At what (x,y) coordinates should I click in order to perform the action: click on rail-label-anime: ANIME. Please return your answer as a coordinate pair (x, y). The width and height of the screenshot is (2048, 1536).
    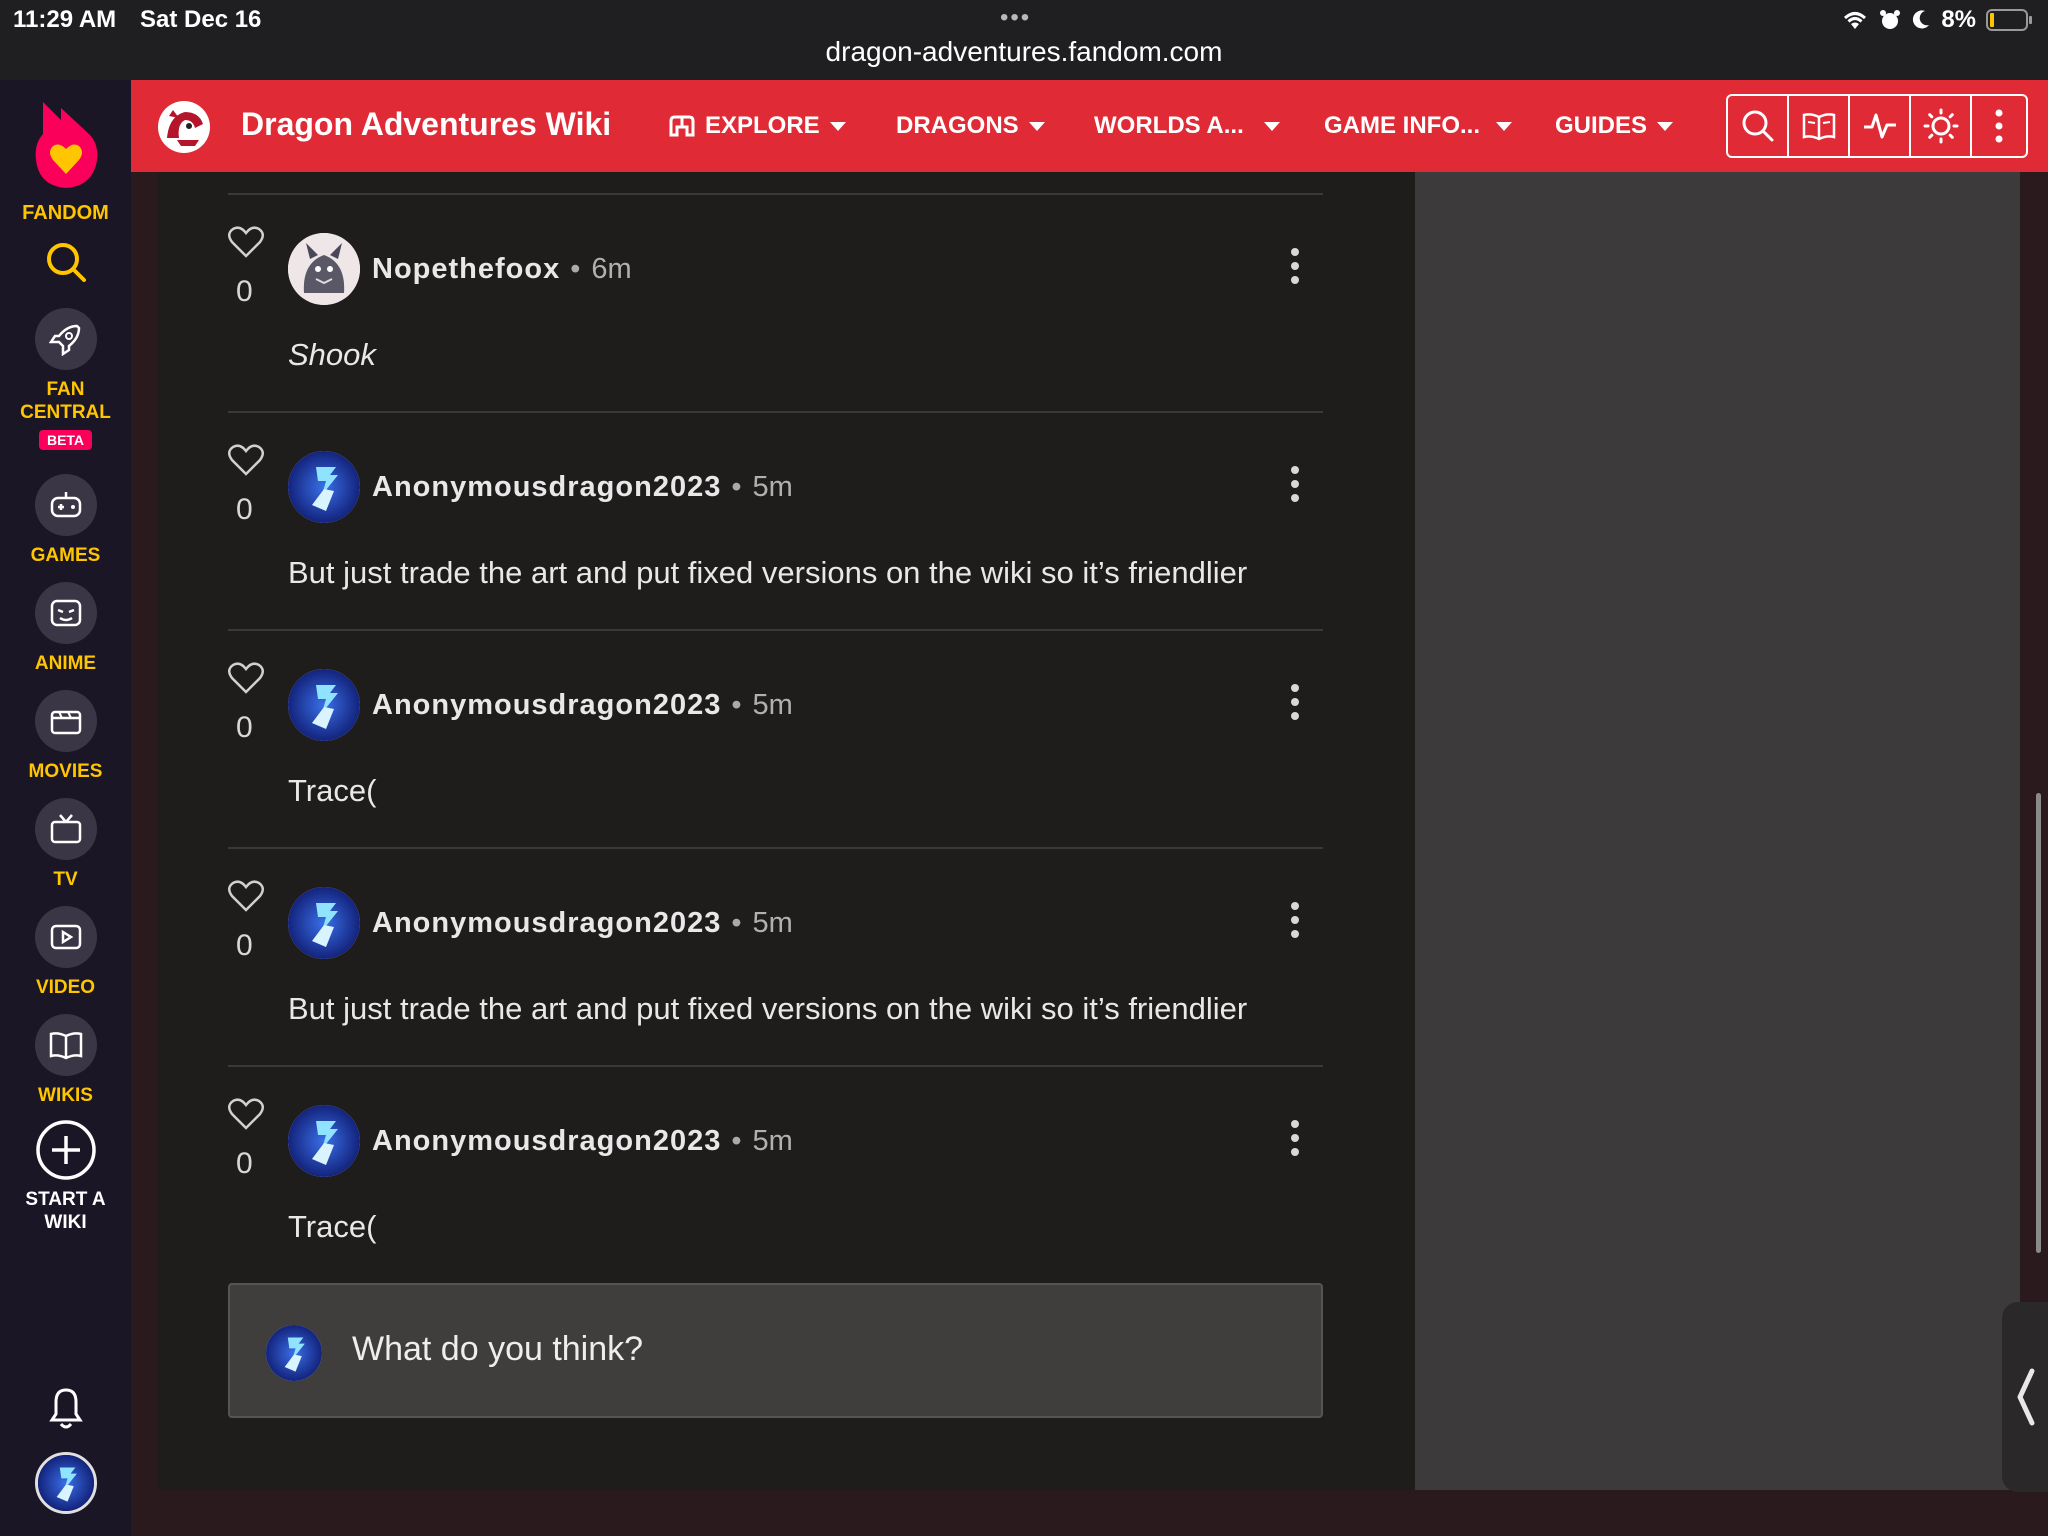
    Looking at the image, I should click on (65, 663).